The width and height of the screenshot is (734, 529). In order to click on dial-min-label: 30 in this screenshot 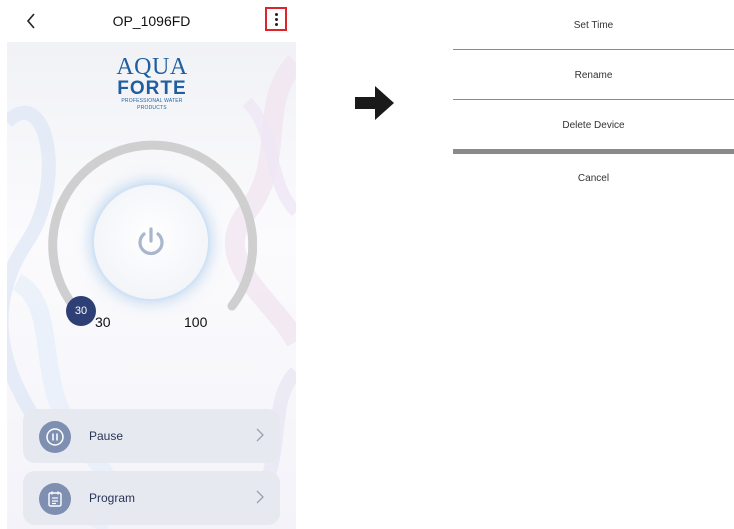, I will do `click(103, 322)`.